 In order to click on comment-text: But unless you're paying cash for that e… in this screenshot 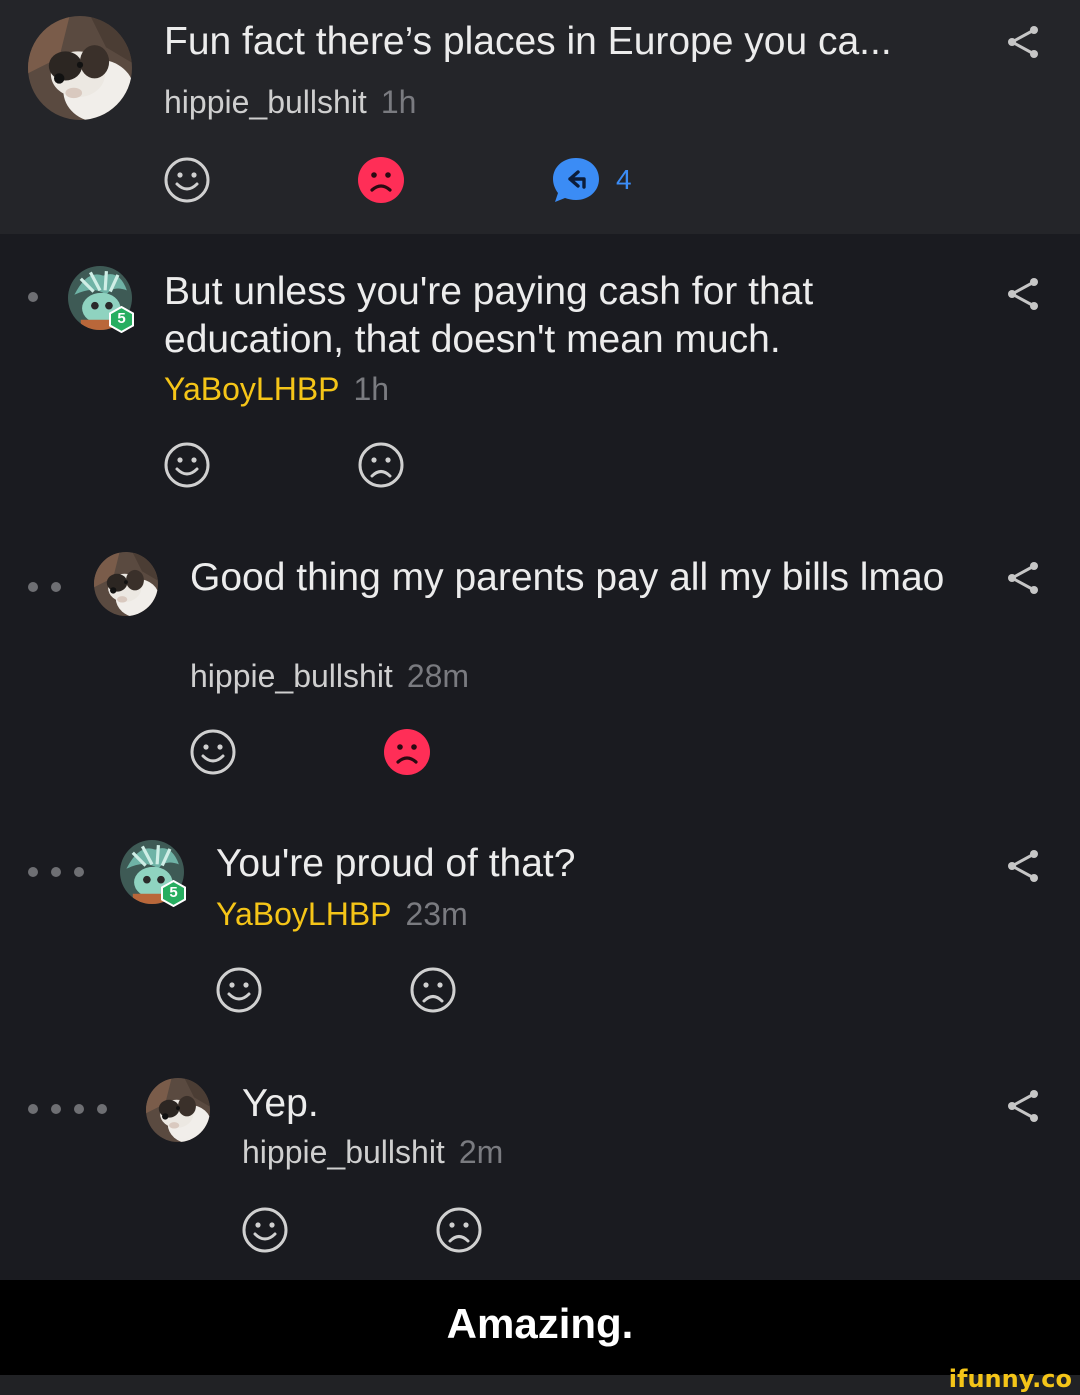, I will do `click(489, 315)`.